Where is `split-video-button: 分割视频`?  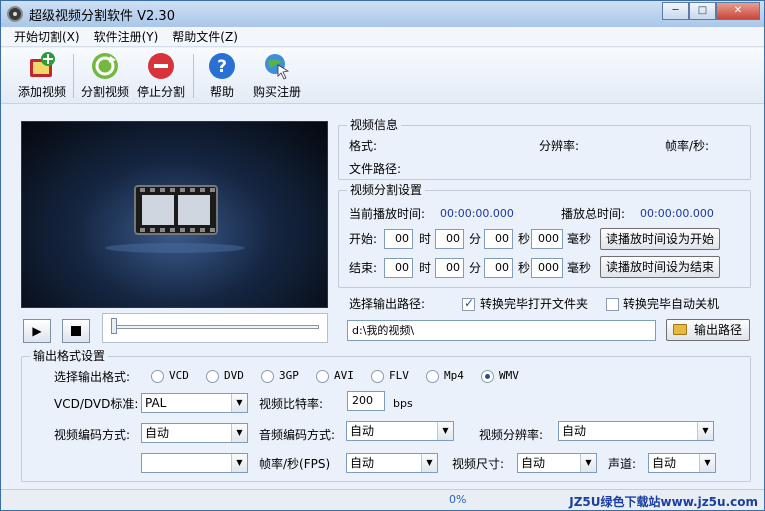
split-video-button: 分割视频 is located at coordinates (105, 76).